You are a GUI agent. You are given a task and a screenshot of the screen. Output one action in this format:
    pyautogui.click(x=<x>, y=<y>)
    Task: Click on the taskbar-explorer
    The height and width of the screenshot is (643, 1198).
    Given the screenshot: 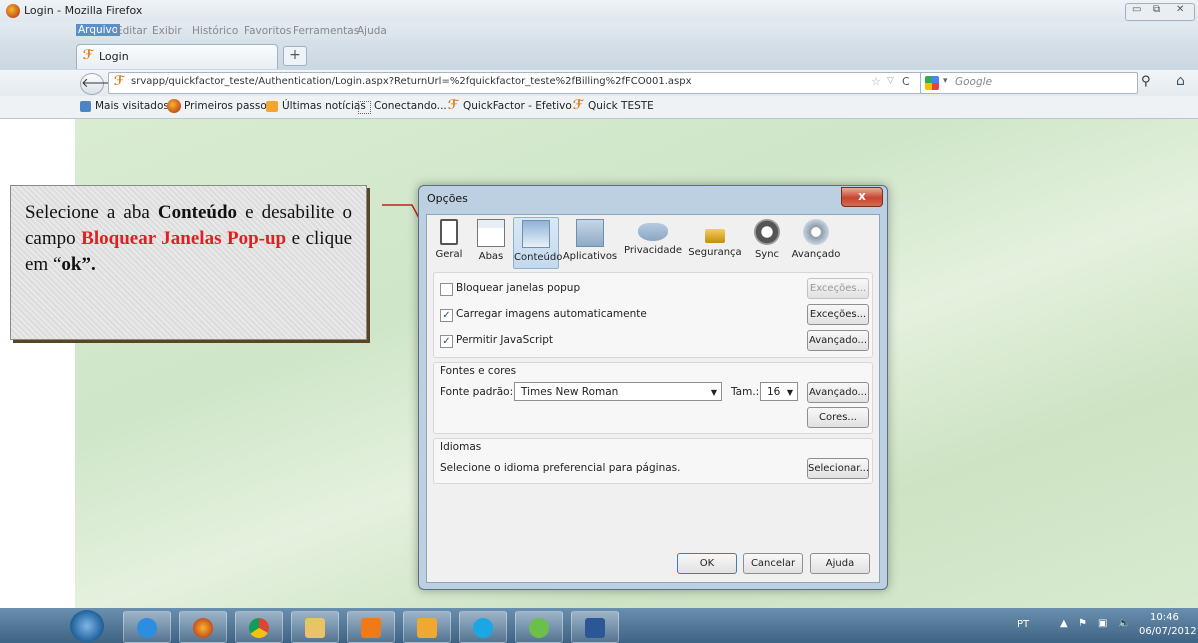 What is the action you would take?
    pyautogui.click(x=315, y=627)
    